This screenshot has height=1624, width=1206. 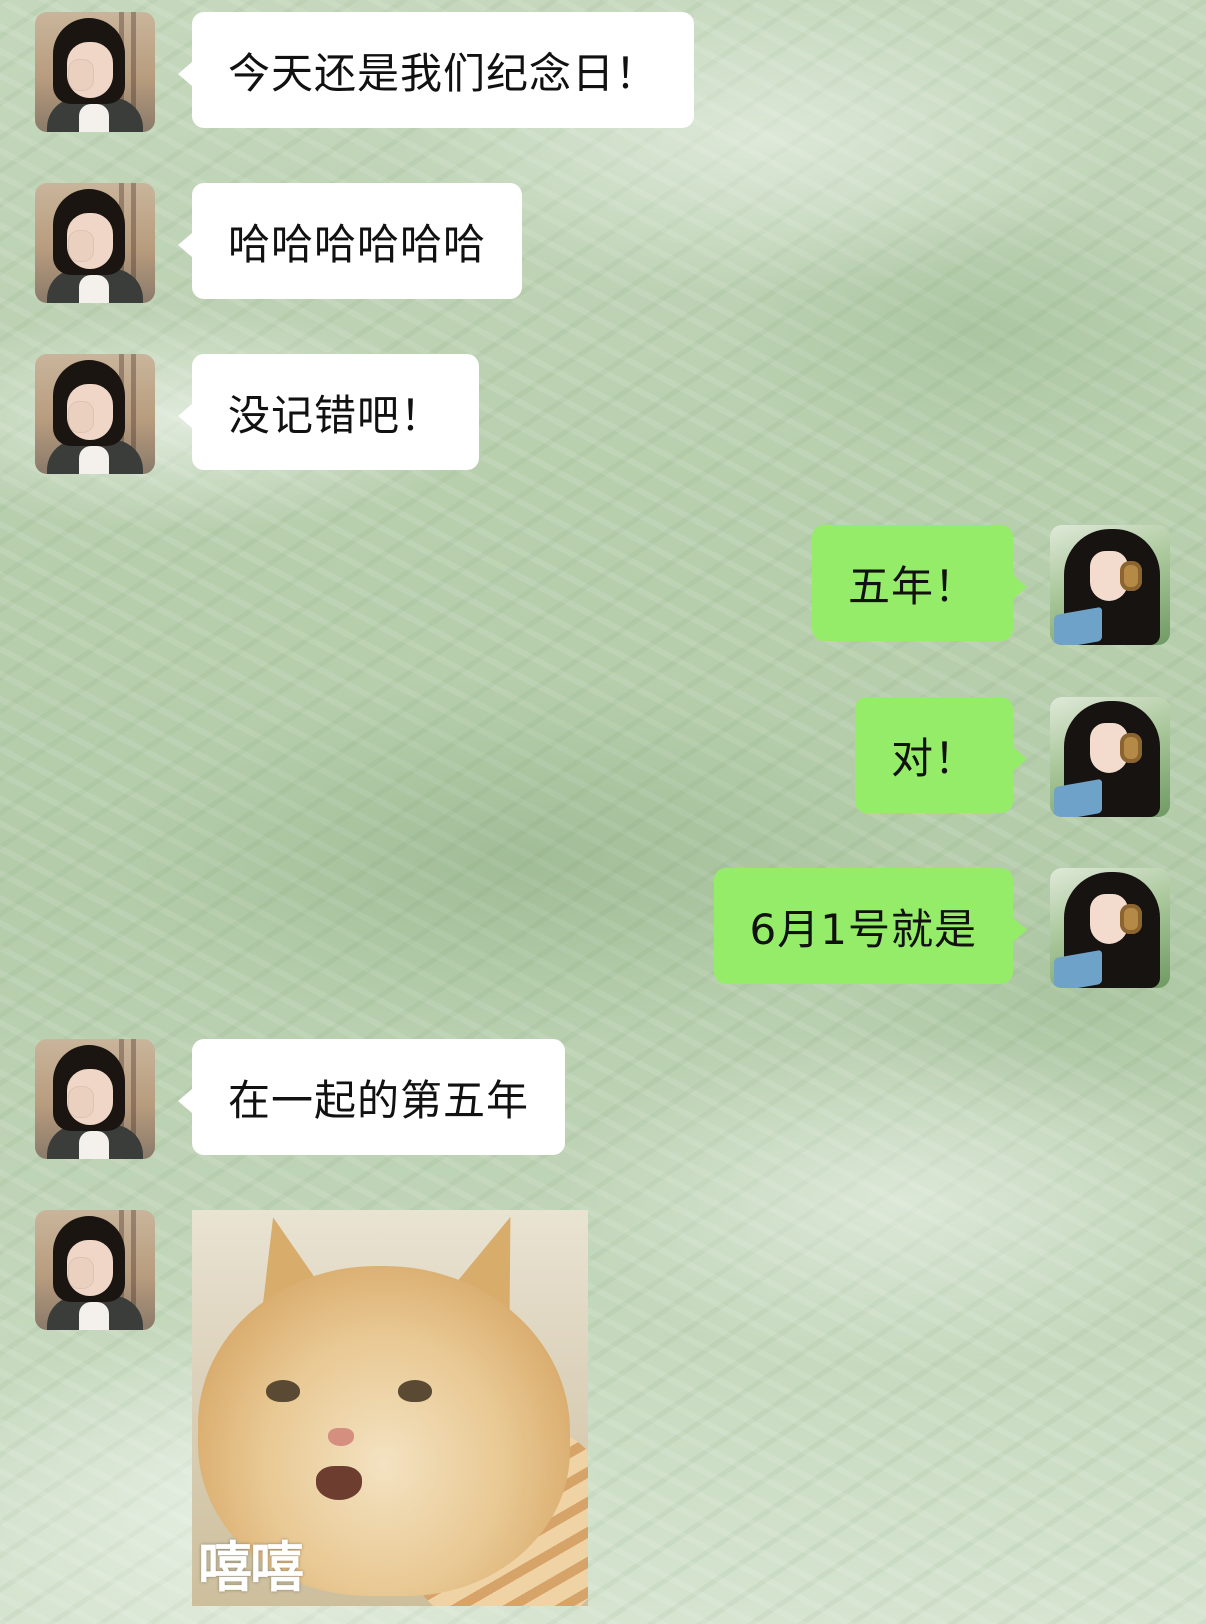 I want to click on message-text: 今天还是我们纪念日！, so click(x=443, y=73).